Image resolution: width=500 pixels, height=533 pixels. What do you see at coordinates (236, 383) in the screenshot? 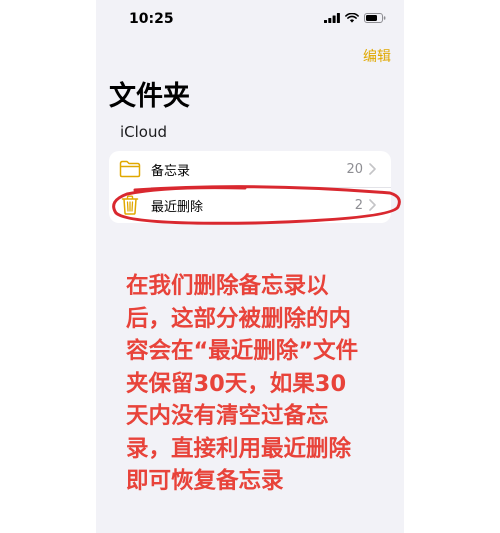
I see `annotation-line: 夹保留30天，如果30` at bounding box center [236, 383].